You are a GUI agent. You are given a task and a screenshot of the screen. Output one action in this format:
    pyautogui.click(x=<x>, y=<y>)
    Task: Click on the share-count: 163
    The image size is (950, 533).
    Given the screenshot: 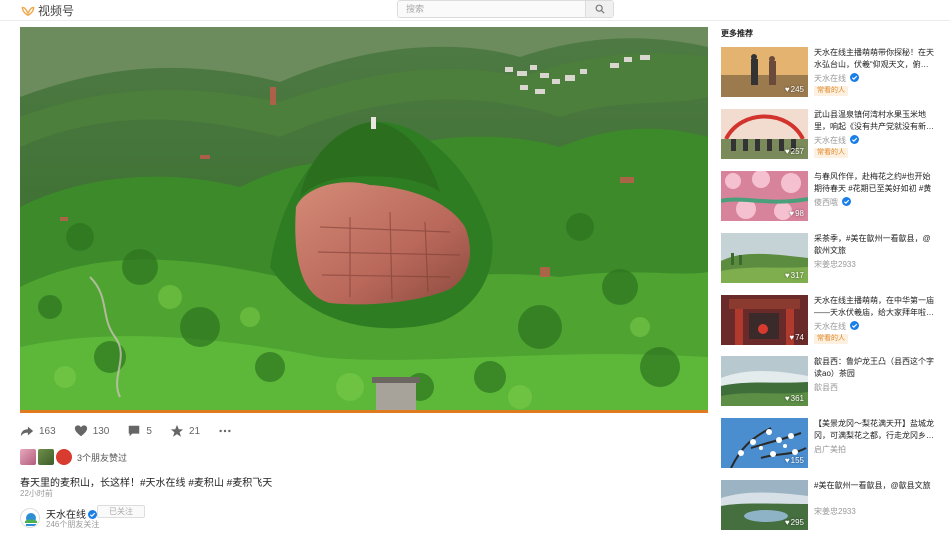 What is the action you would take?
    pyautogui.click(x=47, y=431)
    